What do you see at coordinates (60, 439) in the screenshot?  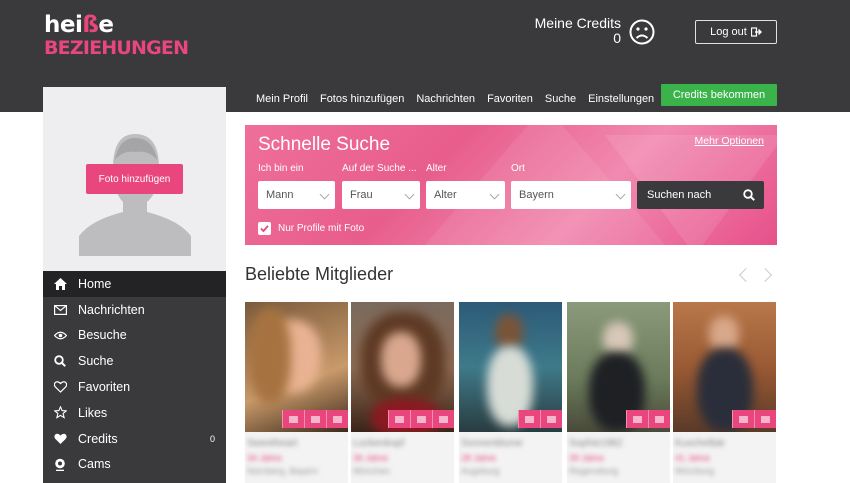 I see `heart-icon` at bounding box center [60, 439].